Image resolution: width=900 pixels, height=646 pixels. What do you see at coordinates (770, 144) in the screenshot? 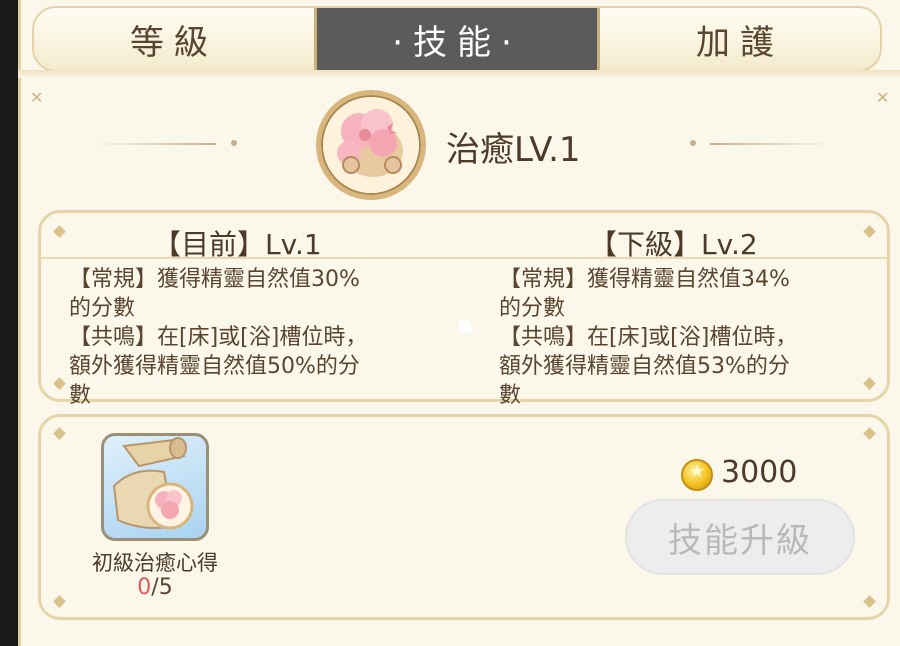
I see `decorative-line-right` at bounding box center [770, 144].